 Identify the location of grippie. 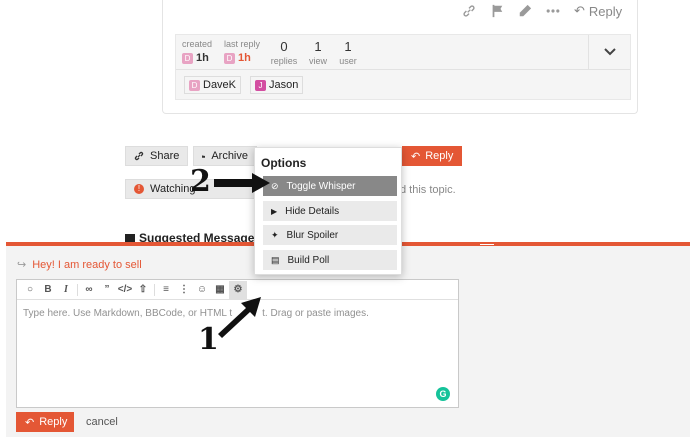
(487, 244).